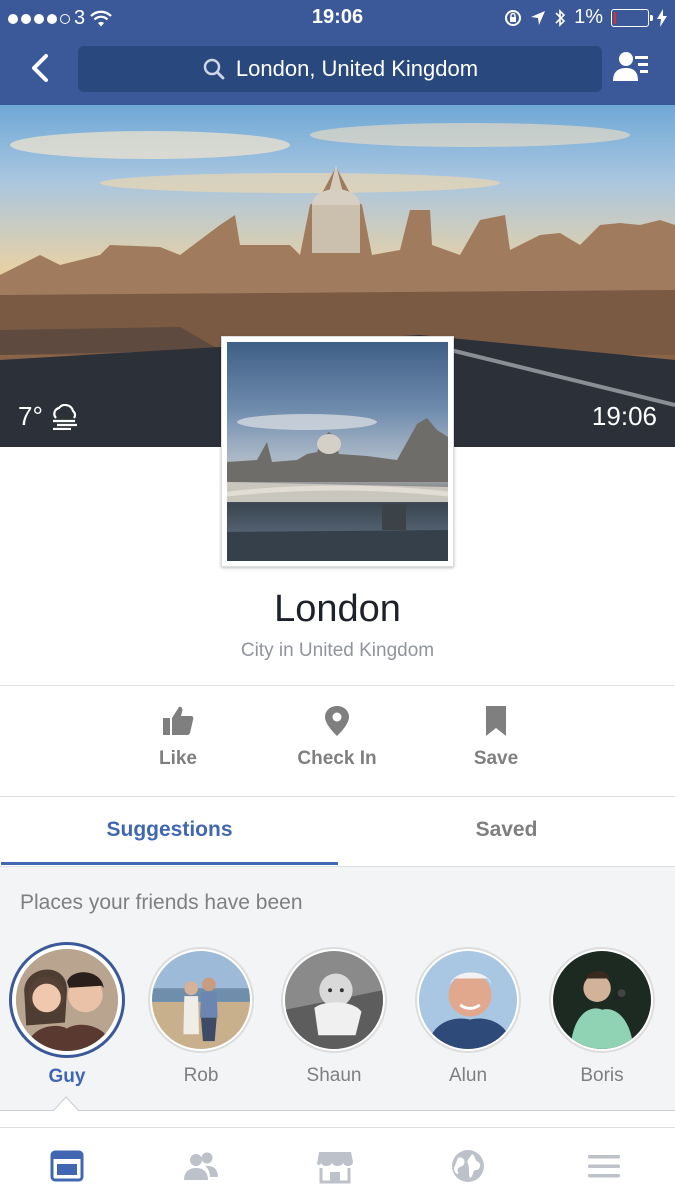 Image resolution: width=675 pixels, height=1200 pixels. What do you see at coordinates (48, 416) in the screenshot?
I see `weather-widget: 7°` at bounding box center [48, 416].